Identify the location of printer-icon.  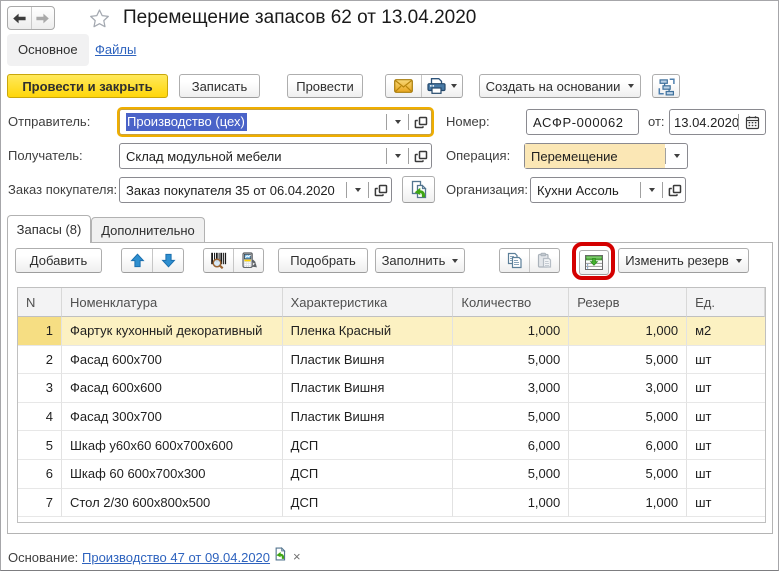
(436, 86).